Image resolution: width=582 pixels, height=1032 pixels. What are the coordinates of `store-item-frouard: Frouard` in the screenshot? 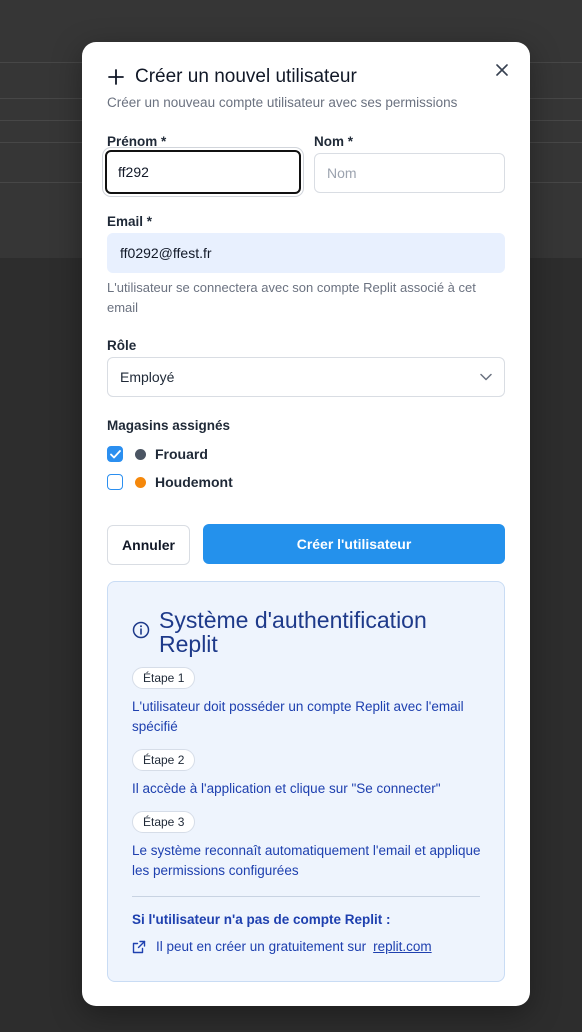 It's located at (157, 454).